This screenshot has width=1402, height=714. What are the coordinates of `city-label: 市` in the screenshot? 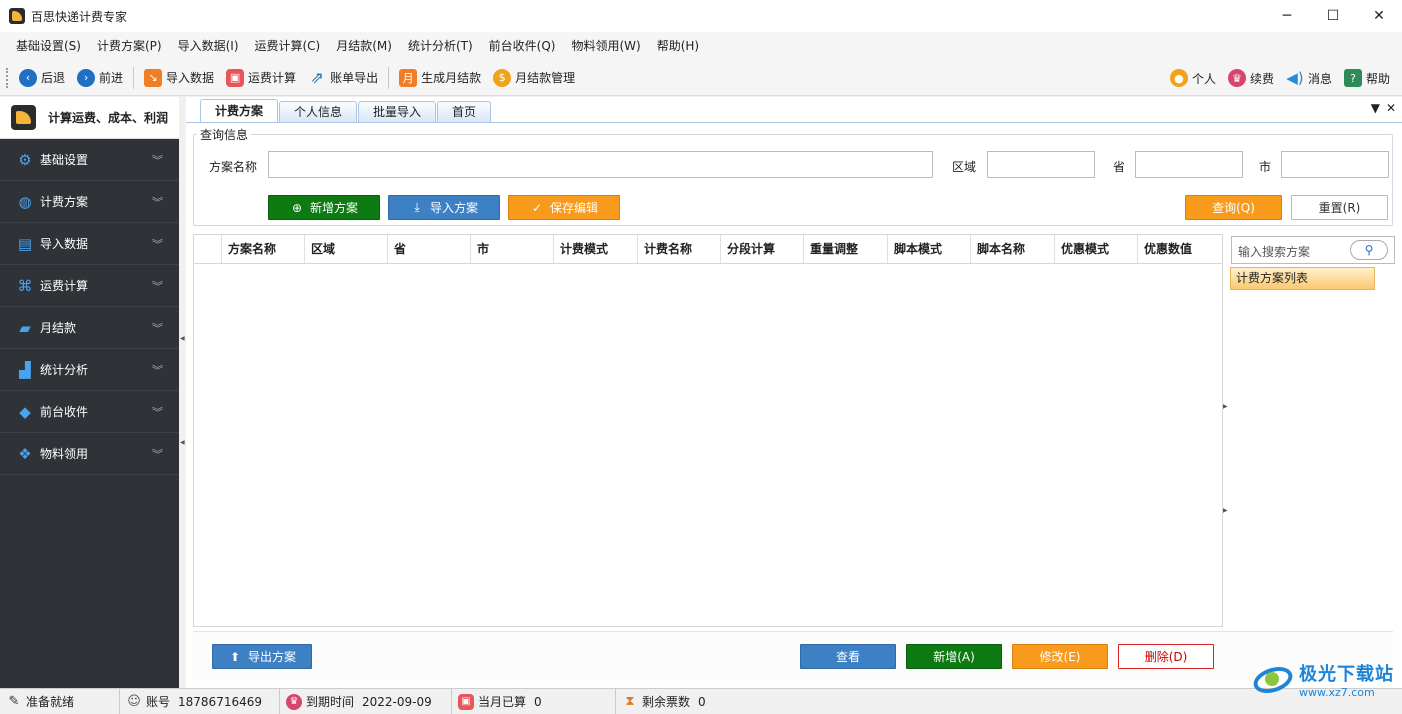 It's located at (1265, 167).